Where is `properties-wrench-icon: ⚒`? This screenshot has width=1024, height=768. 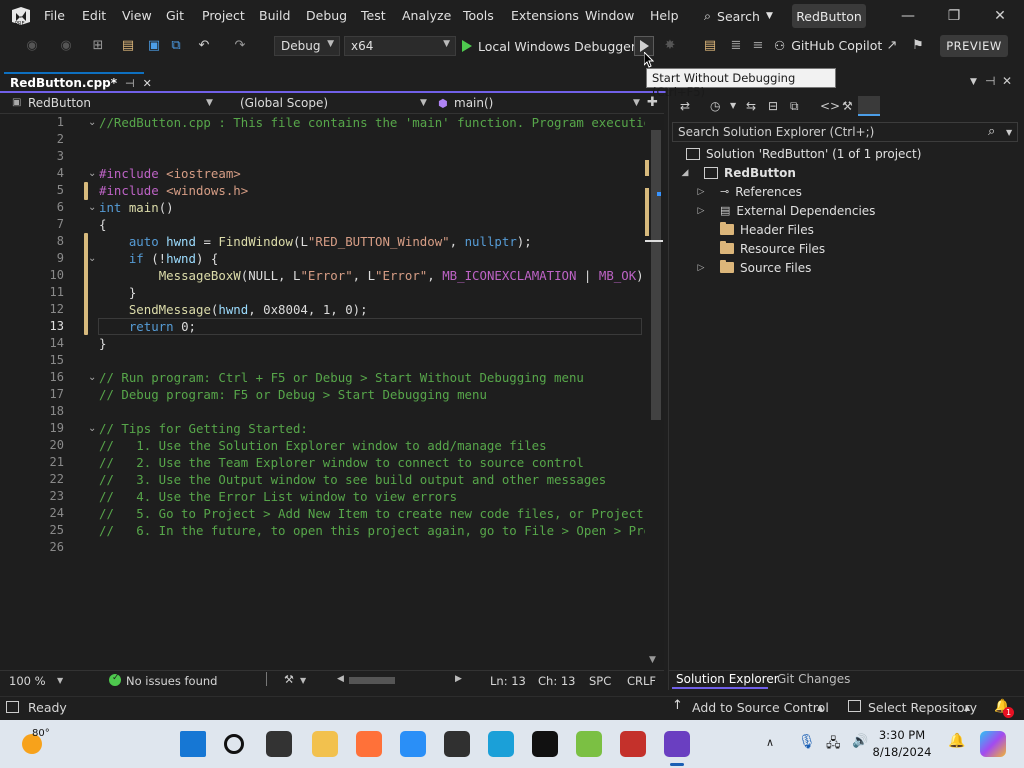 properties-wrench-icon: ⚒ is located at coordinates (847, 106).